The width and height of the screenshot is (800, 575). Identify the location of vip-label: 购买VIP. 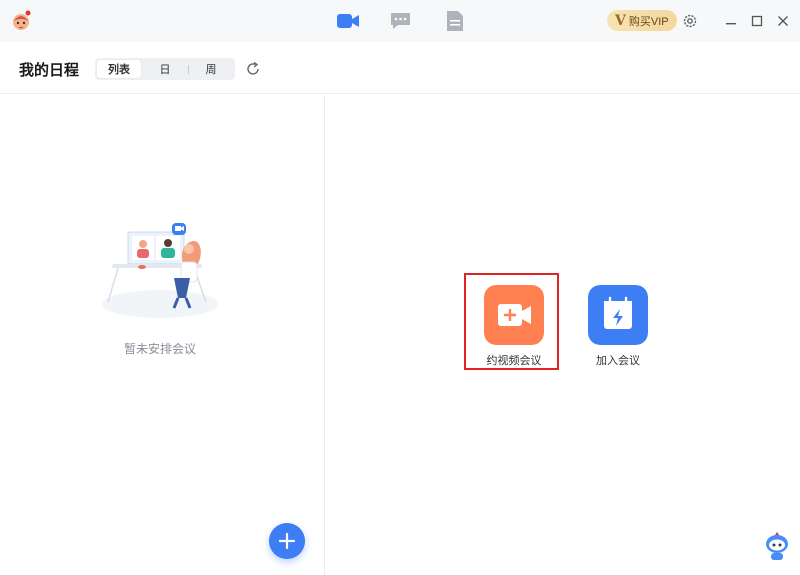
(648, 21).